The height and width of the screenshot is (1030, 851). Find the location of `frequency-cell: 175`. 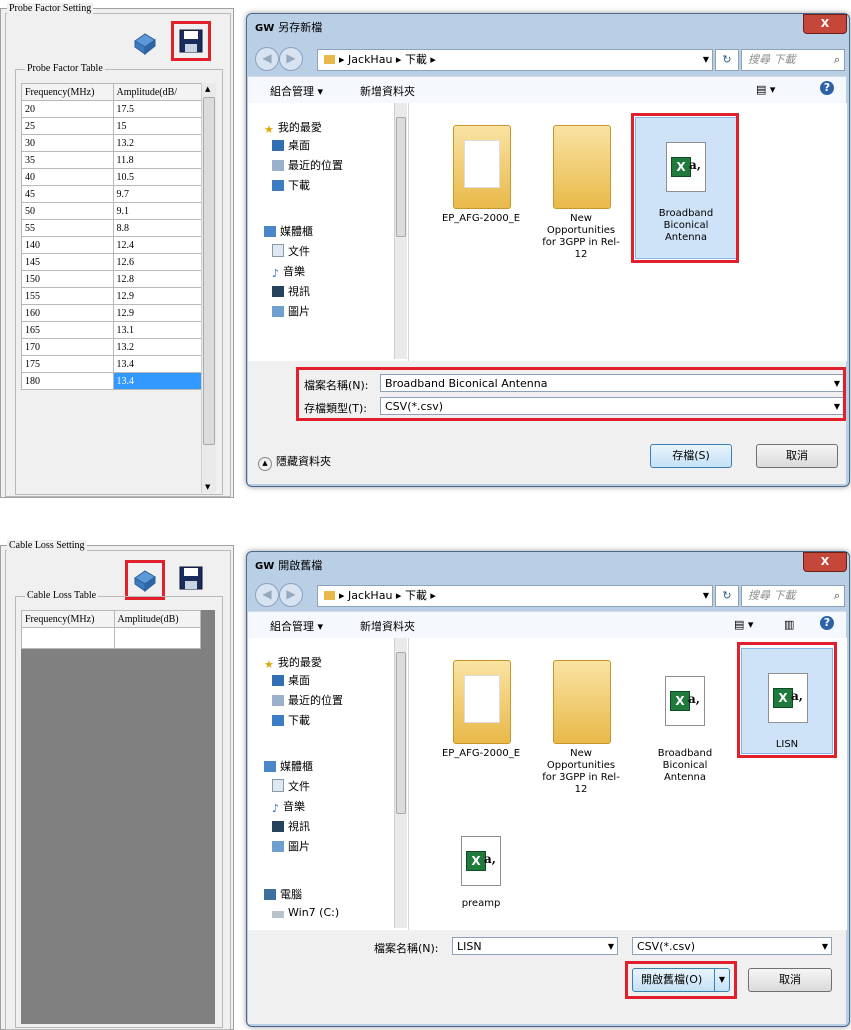

frequency-cell: 175 is located at coordinates (67, 364).